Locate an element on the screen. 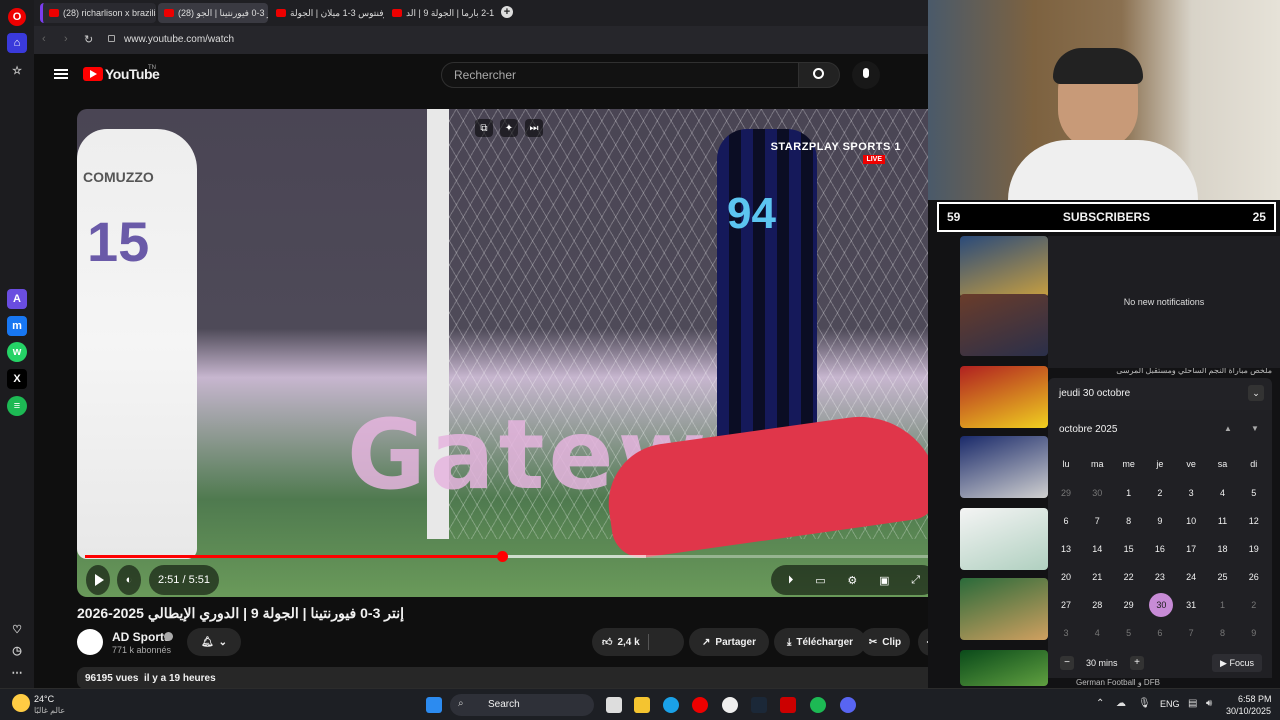  calendar-day: 14 is located at coordinates (1097, 549).